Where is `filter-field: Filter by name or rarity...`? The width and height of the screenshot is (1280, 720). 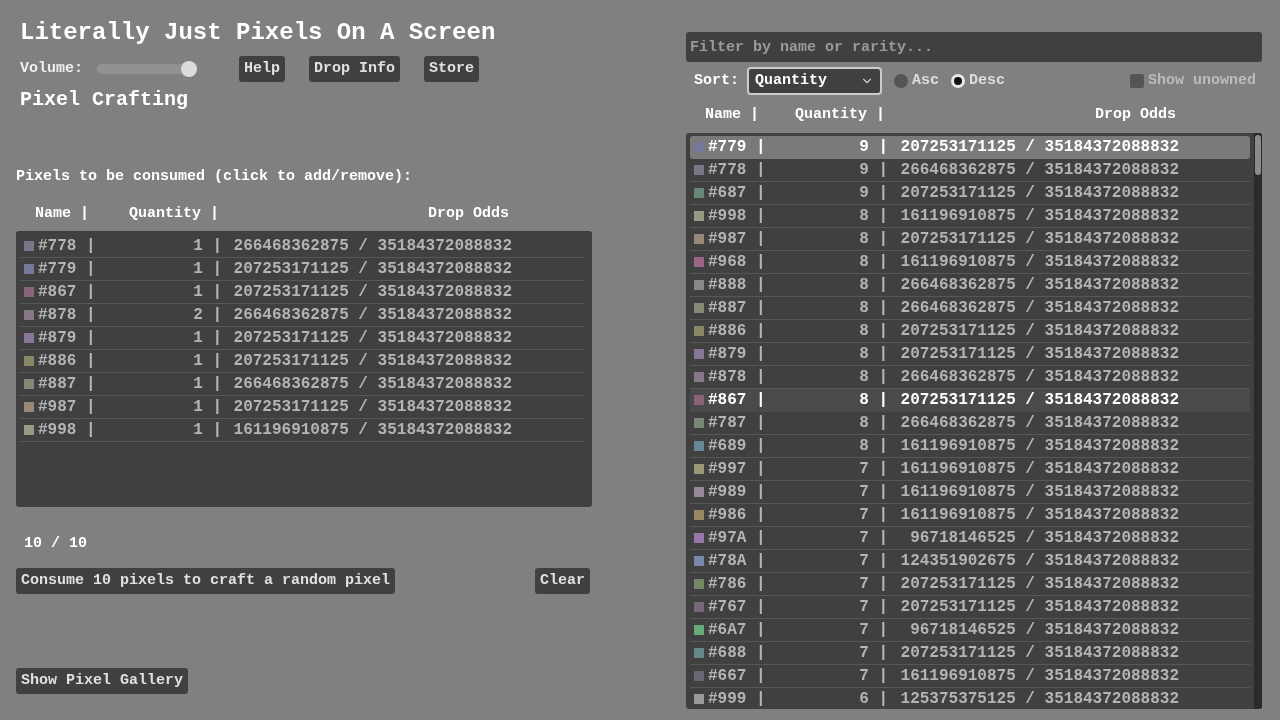
filter-field: Filter by name or rarity... is located at coordinates (974, 47).